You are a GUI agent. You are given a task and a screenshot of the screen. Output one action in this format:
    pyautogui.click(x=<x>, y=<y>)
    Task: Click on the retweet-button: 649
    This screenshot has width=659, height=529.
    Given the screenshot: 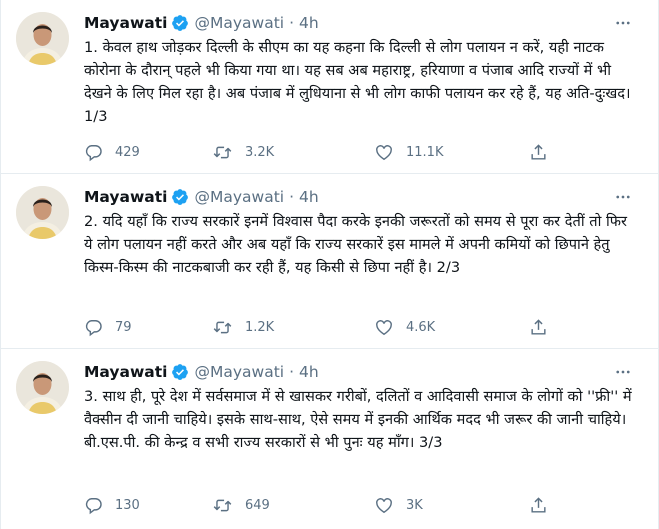 What is the action you would take?
    pyautogui.click(x=241, y=505)
    